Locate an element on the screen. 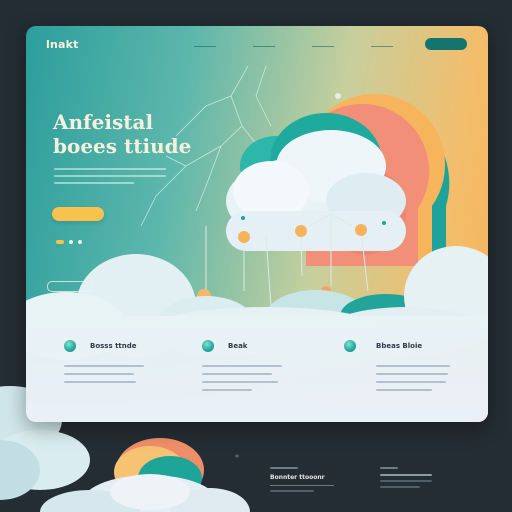 This screenshot has width=512, height=512. hero-description is located at coordinates (110, 178).